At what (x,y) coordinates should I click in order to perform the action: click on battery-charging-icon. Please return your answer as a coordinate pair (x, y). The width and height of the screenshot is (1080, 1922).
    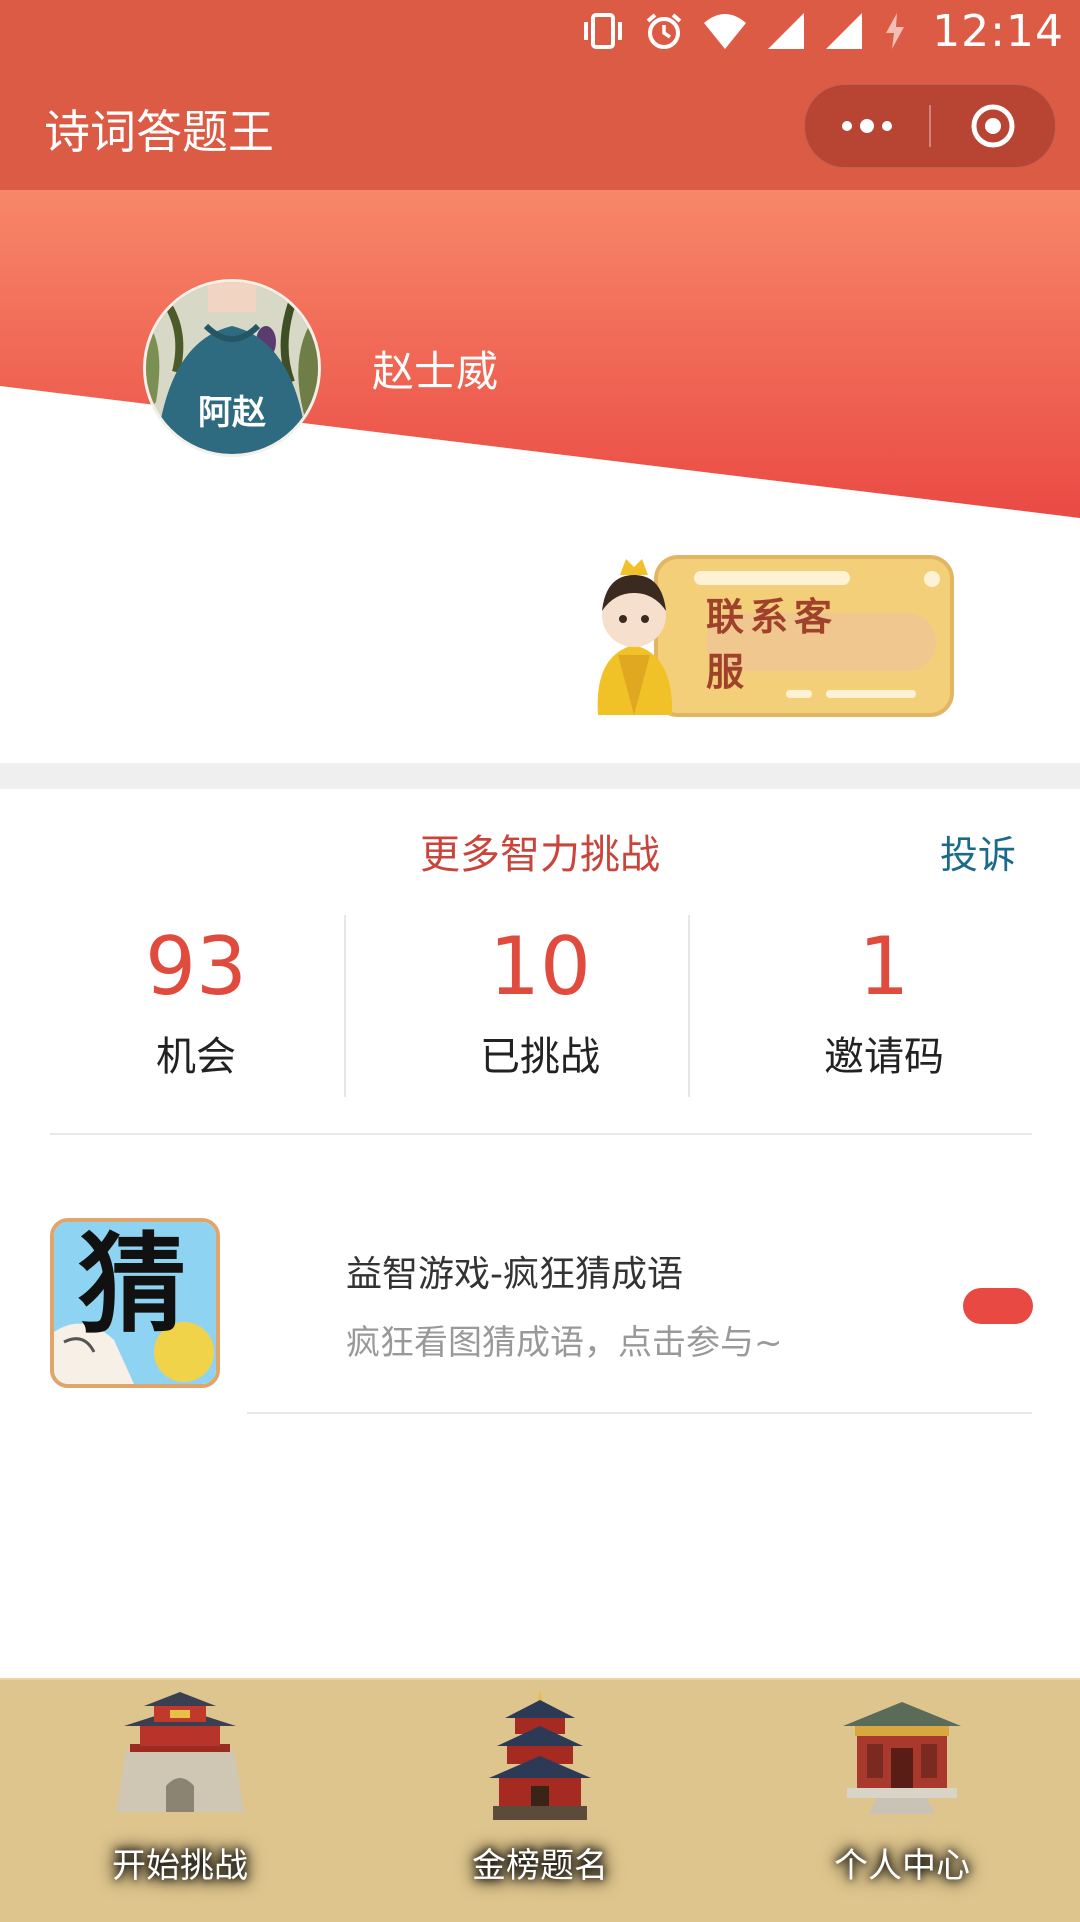
    Looking at the image, I should click on (895, 31).